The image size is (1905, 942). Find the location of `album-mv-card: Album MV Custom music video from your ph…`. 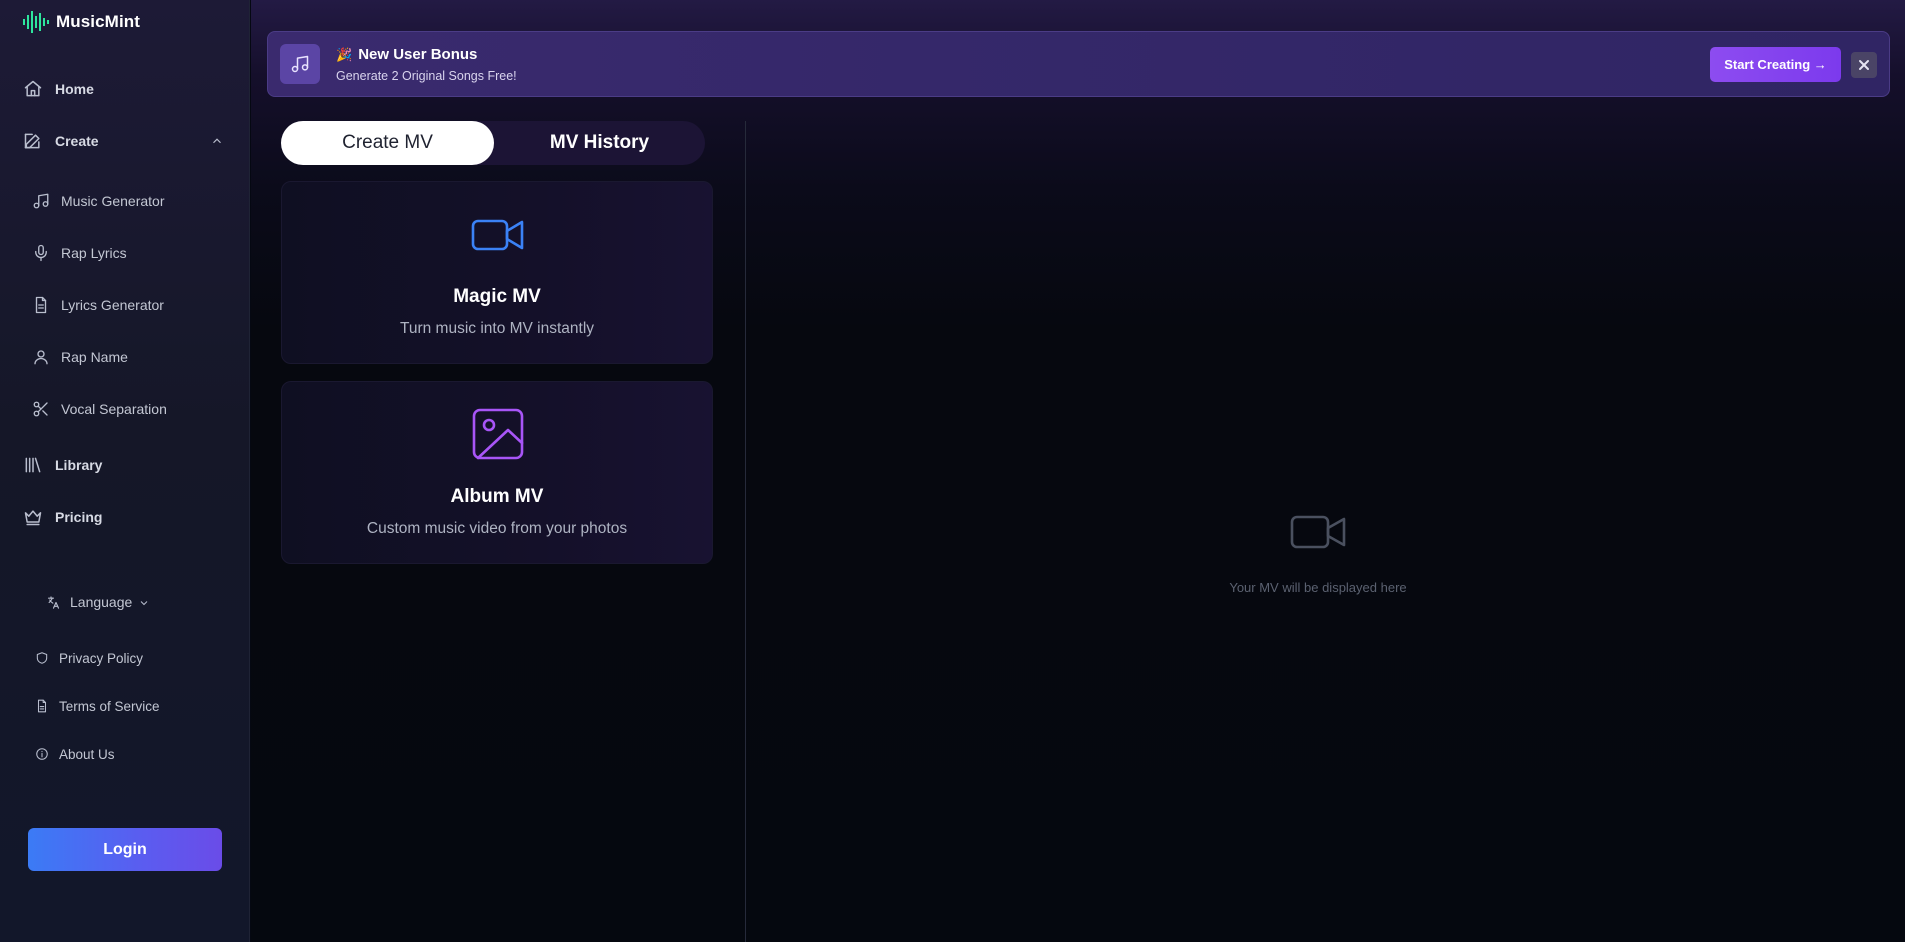

album-mv-card: Album MV Custom music video from your ph… is located at coordinates (497, 472).